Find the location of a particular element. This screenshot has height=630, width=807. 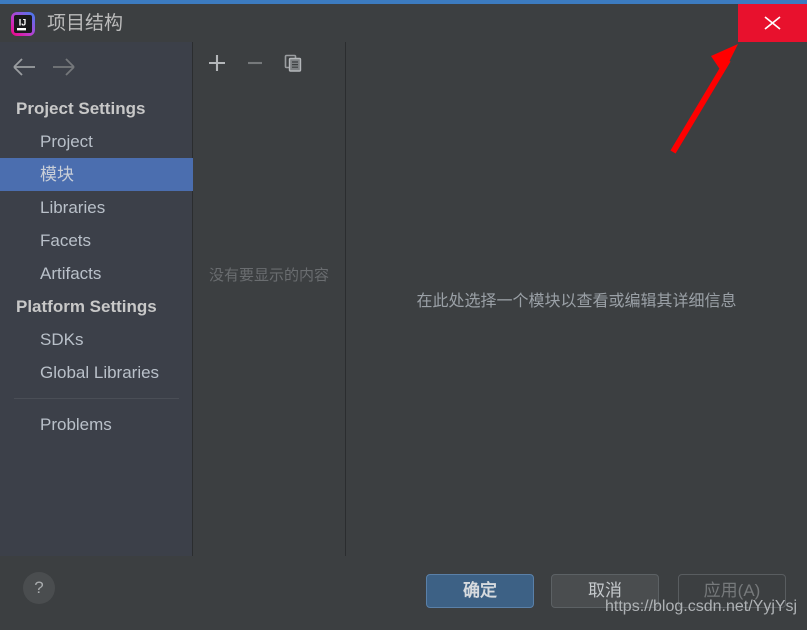

svg-text: IJ is located at coordinates (23, 23).